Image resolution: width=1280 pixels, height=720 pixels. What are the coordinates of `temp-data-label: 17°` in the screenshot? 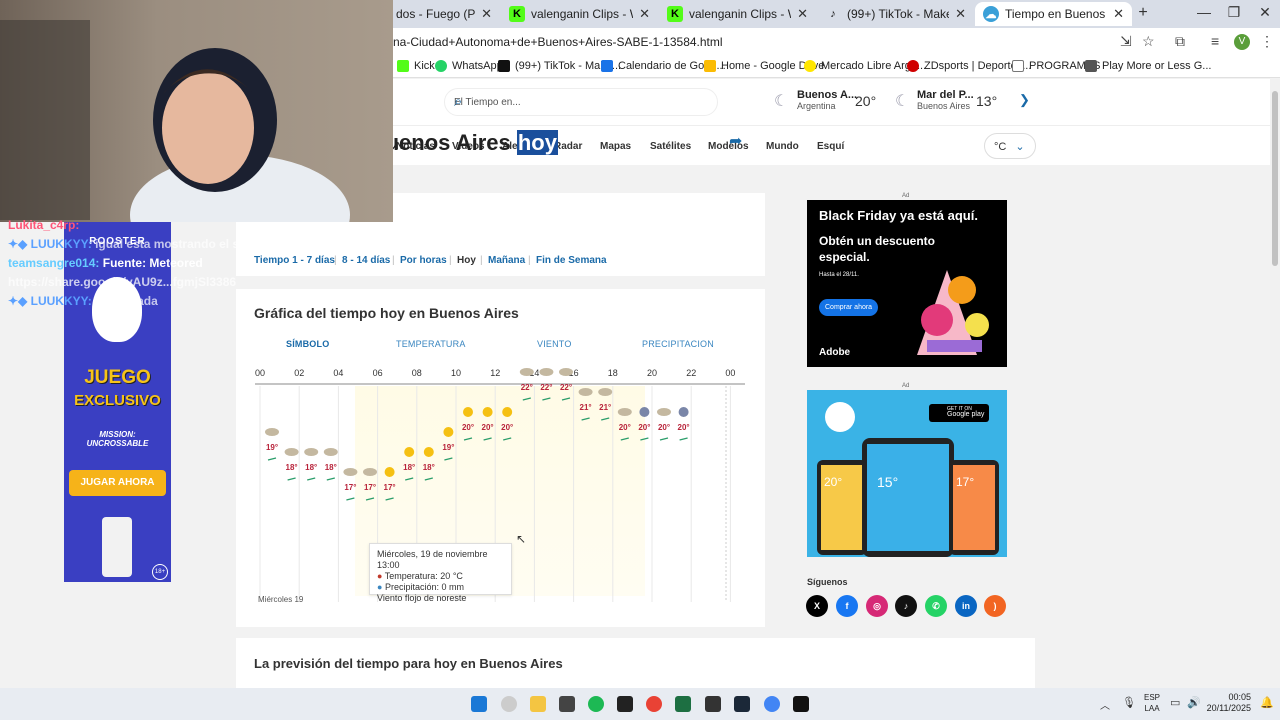 It's located at (350, 487).